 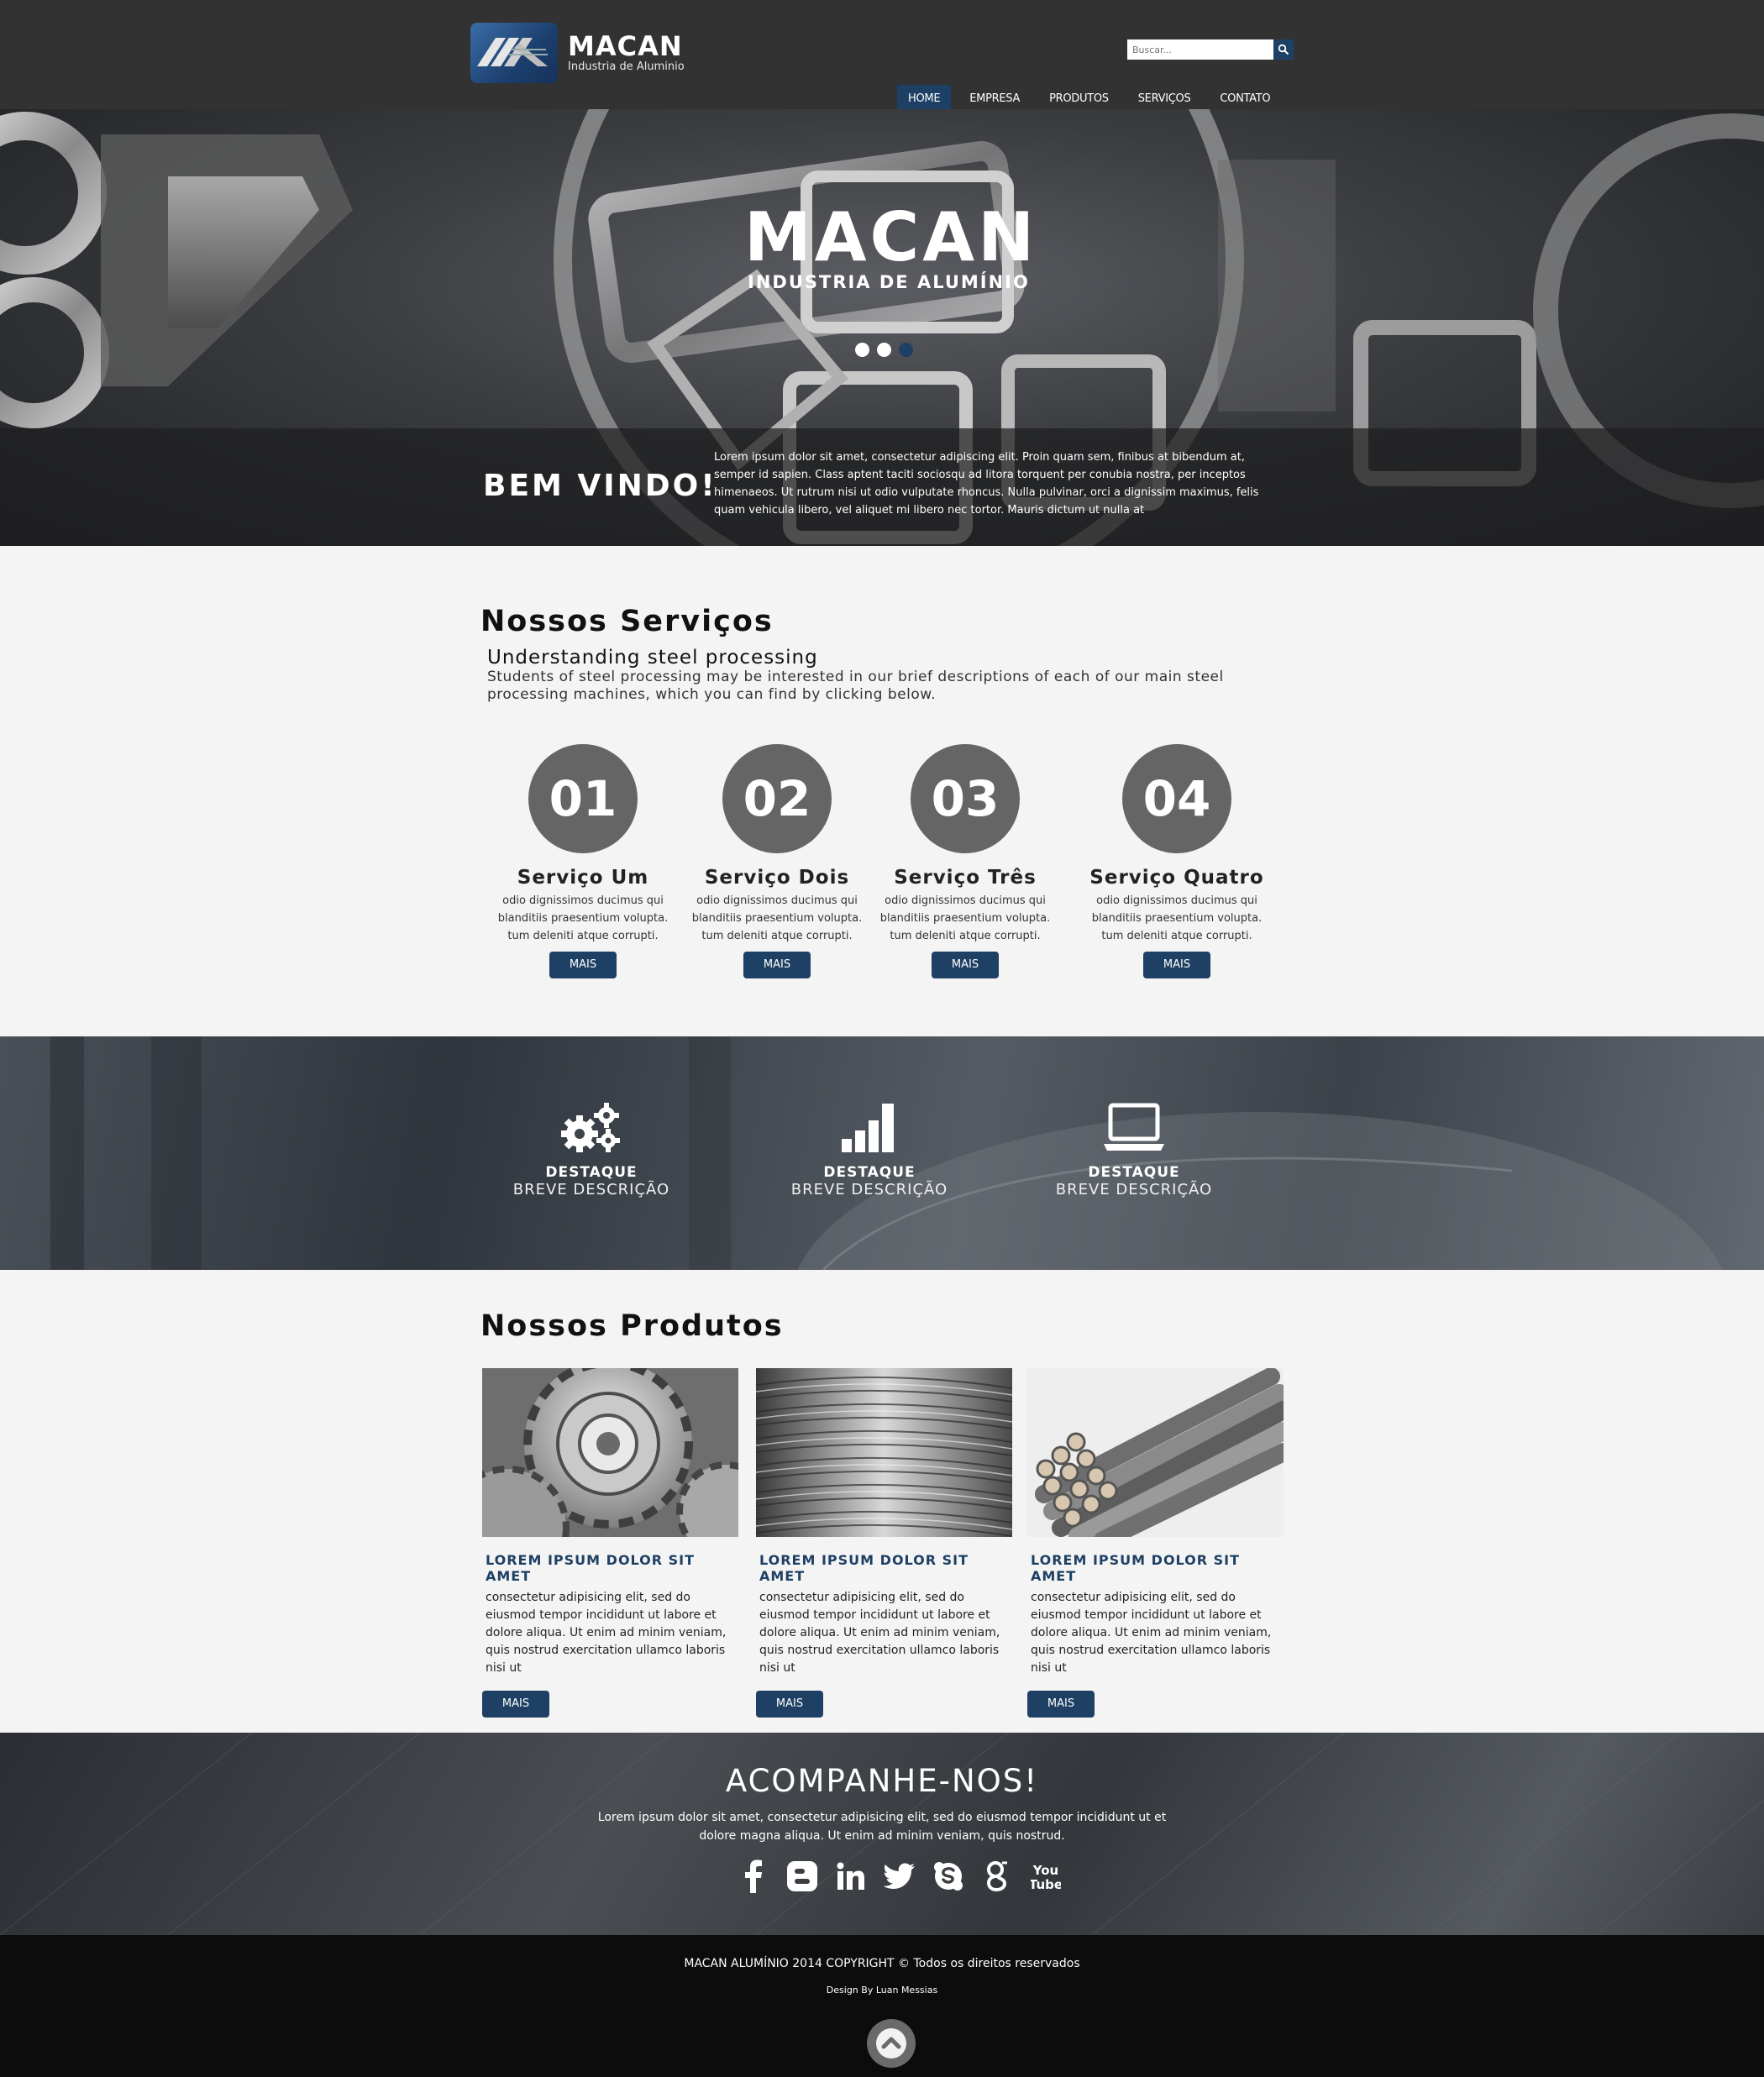 I want to click on slider-dots, so click(x=888, y=350).